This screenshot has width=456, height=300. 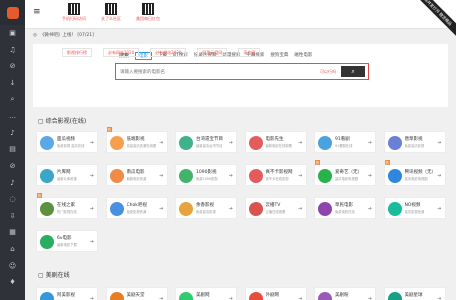 I want to click on quick-link-5: 采片网, so click(x=249, y=52).